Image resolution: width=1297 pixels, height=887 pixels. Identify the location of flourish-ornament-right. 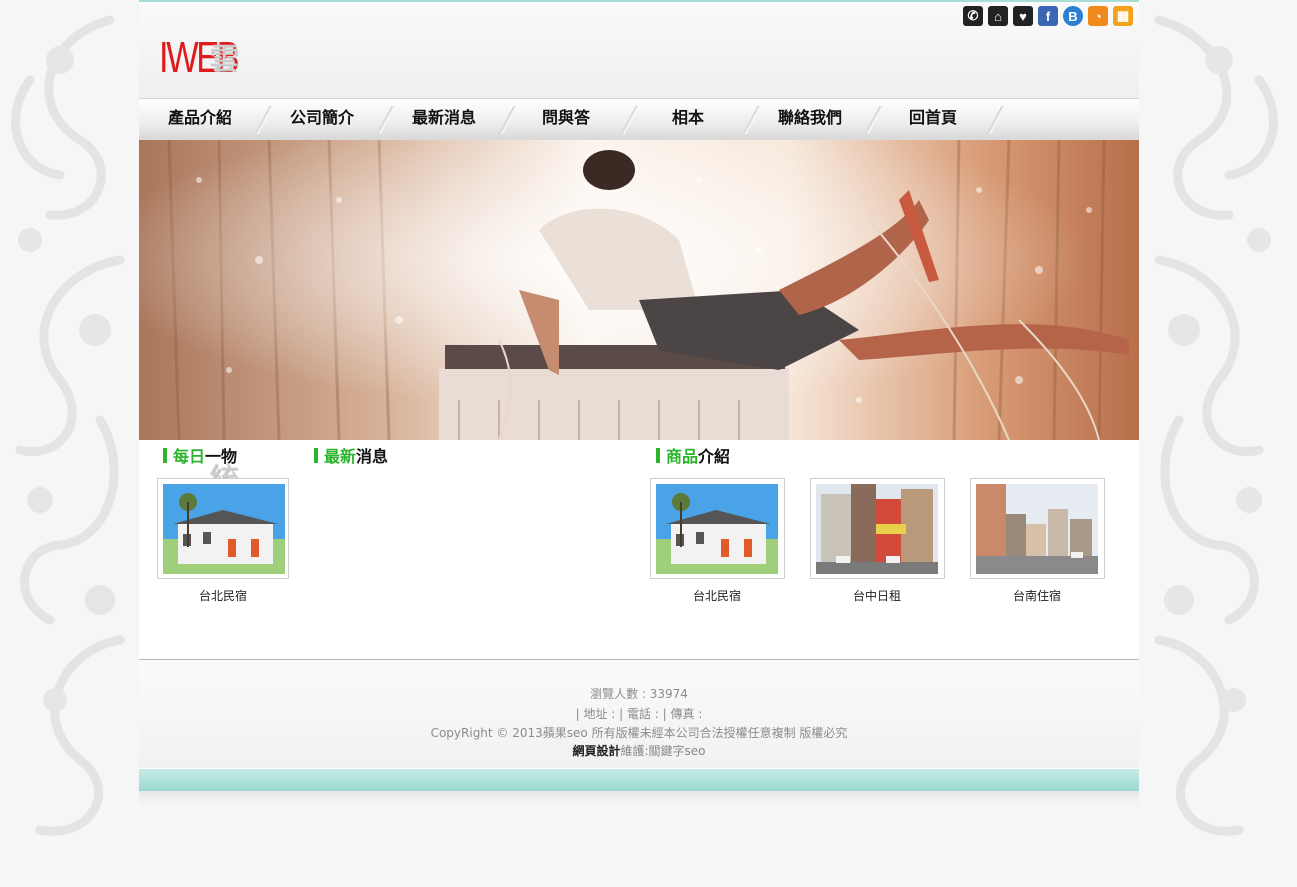
(1218, 443).